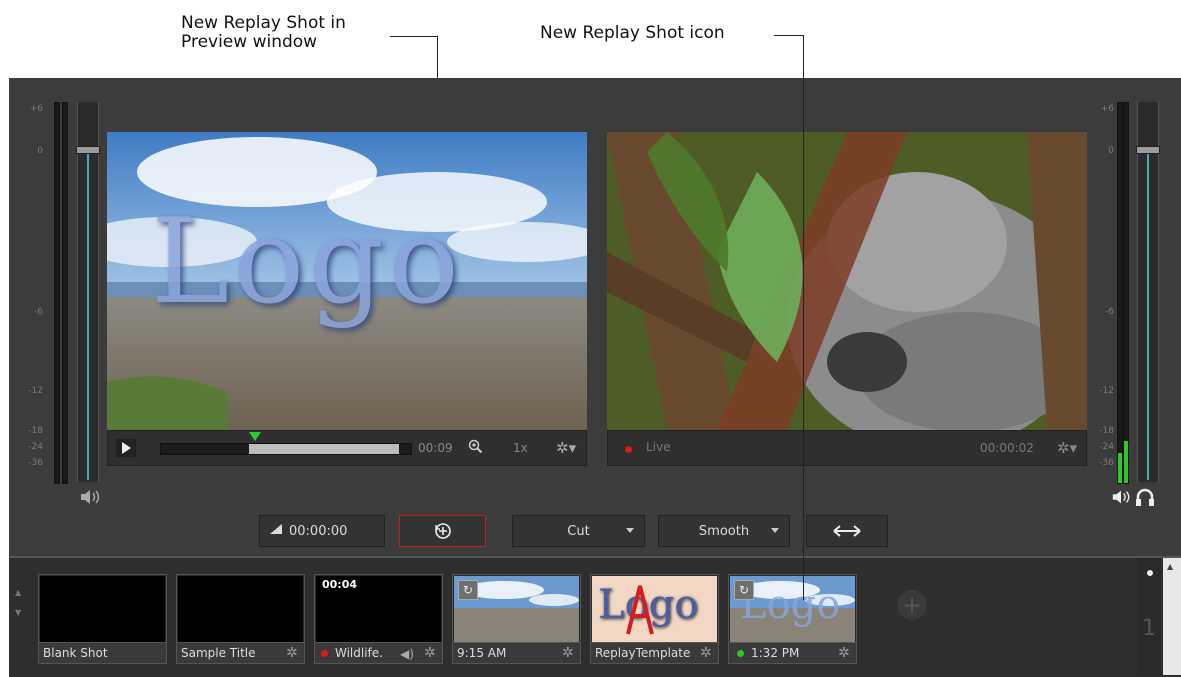 The height and width of the screenshot is (677, 1181). What do you see at coordinates (307, 261) in the screenshot?
I see `preview-logo-text: Logo` at bounding box center [307, 261].